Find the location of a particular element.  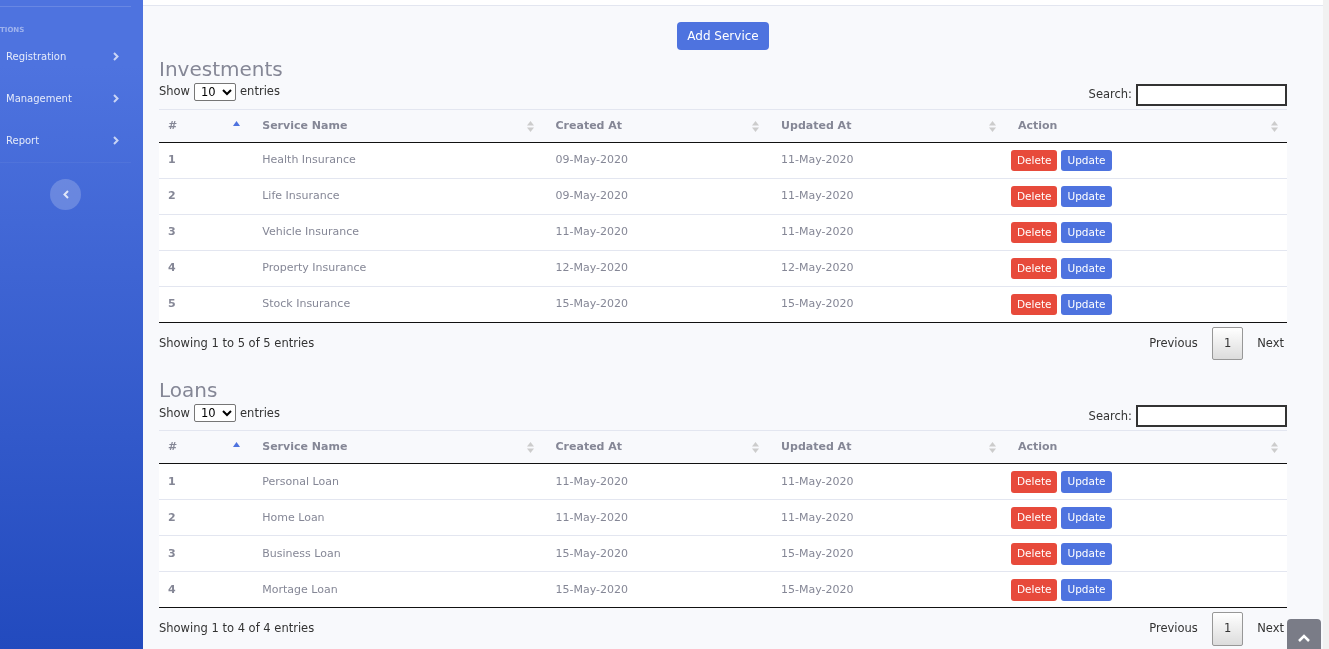

caret-up-icon is located at coordinates (1304, 638).